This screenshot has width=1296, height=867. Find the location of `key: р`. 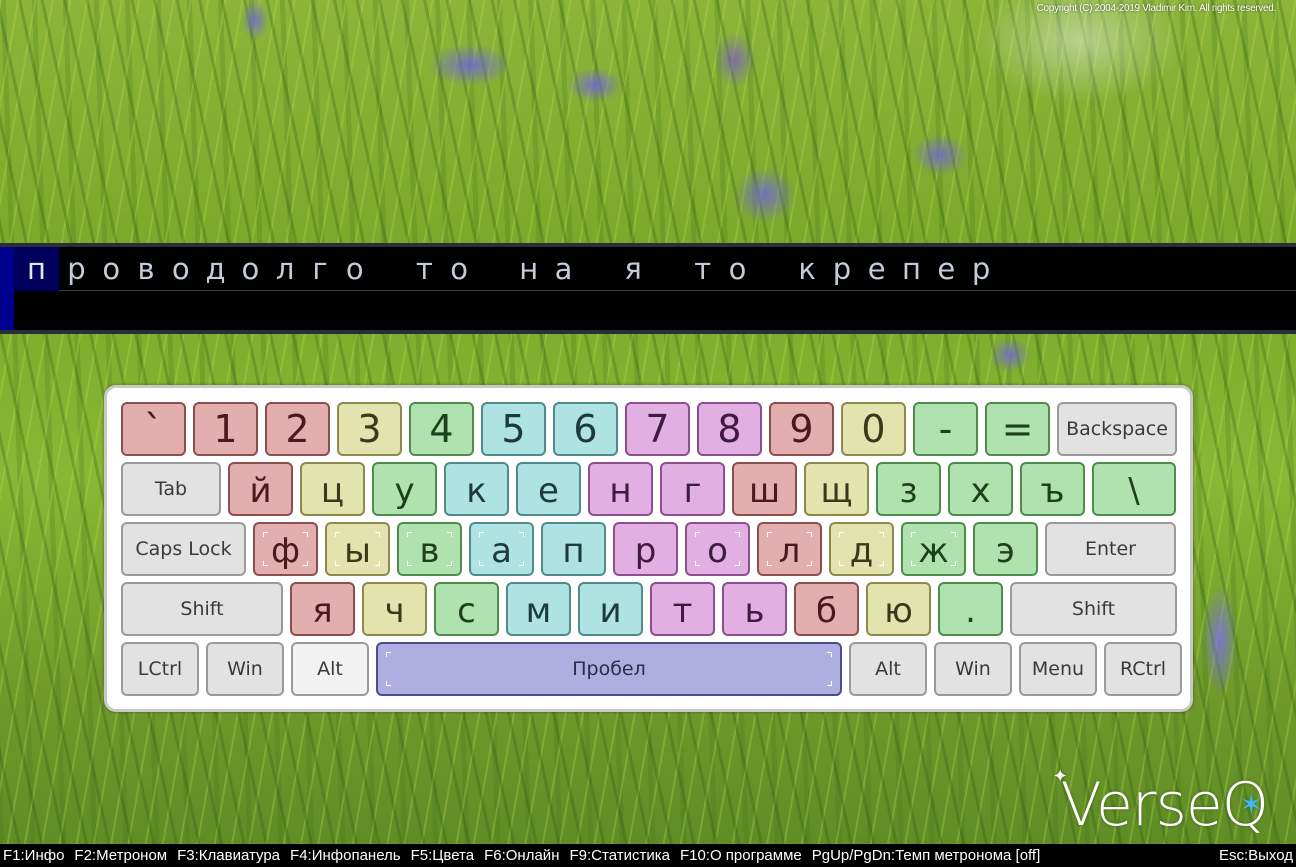

key: р is located at coordinates (645, 549).